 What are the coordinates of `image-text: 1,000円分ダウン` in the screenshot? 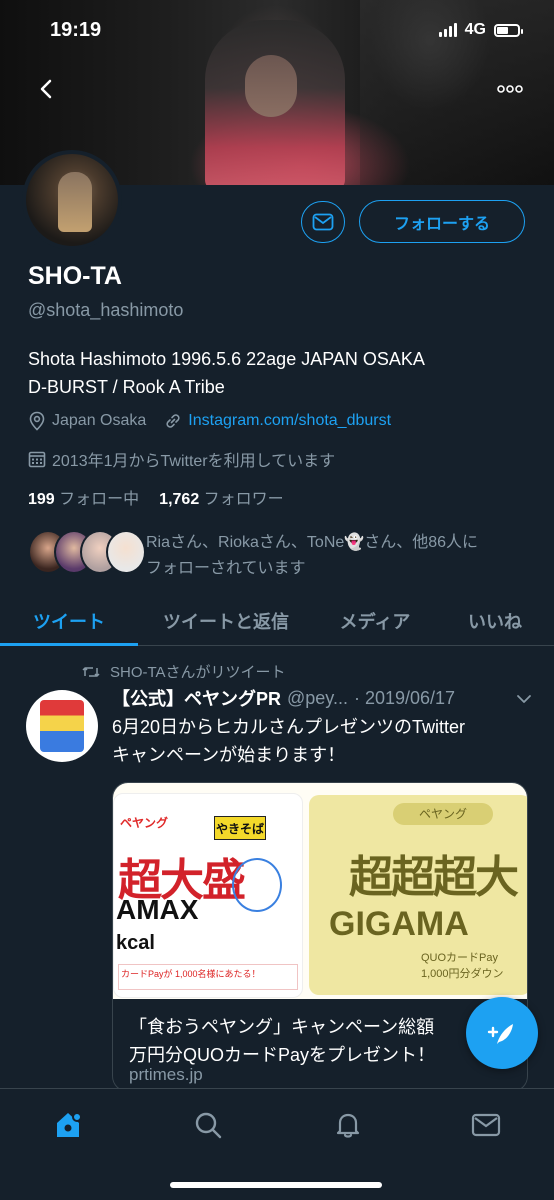 It's located at (462, 974).